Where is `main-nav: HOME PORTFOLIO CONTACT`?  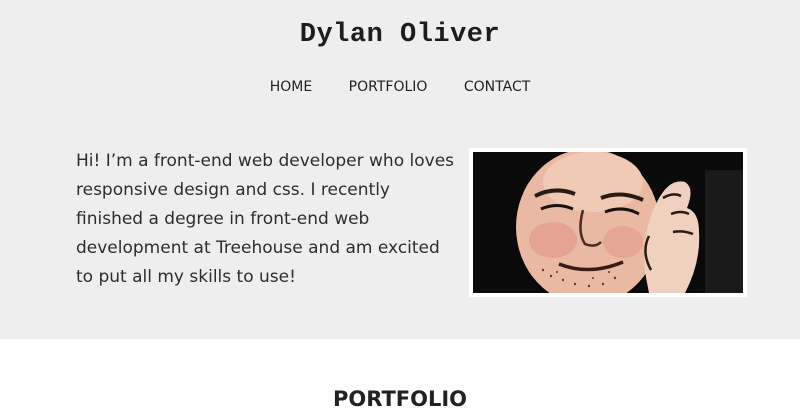 main-nav: HOME PORTFOLIO CONTACT is located at coordinates (400, 87).